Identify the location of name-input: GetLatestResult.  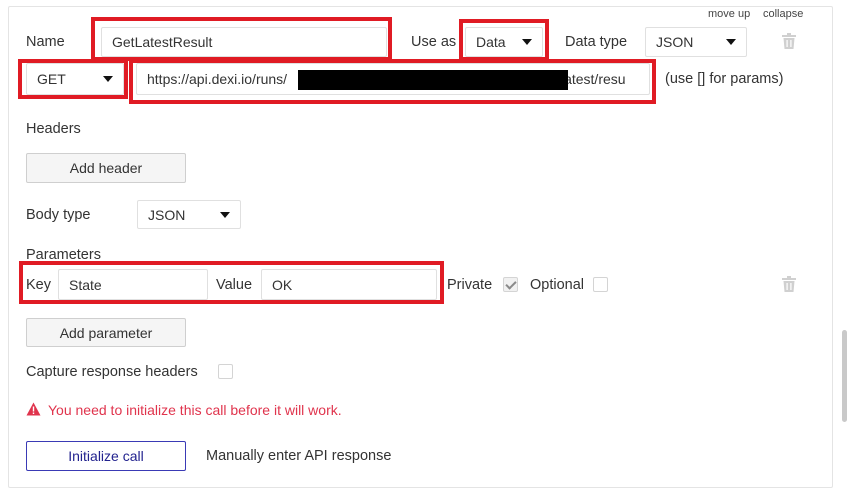
(244, 42).